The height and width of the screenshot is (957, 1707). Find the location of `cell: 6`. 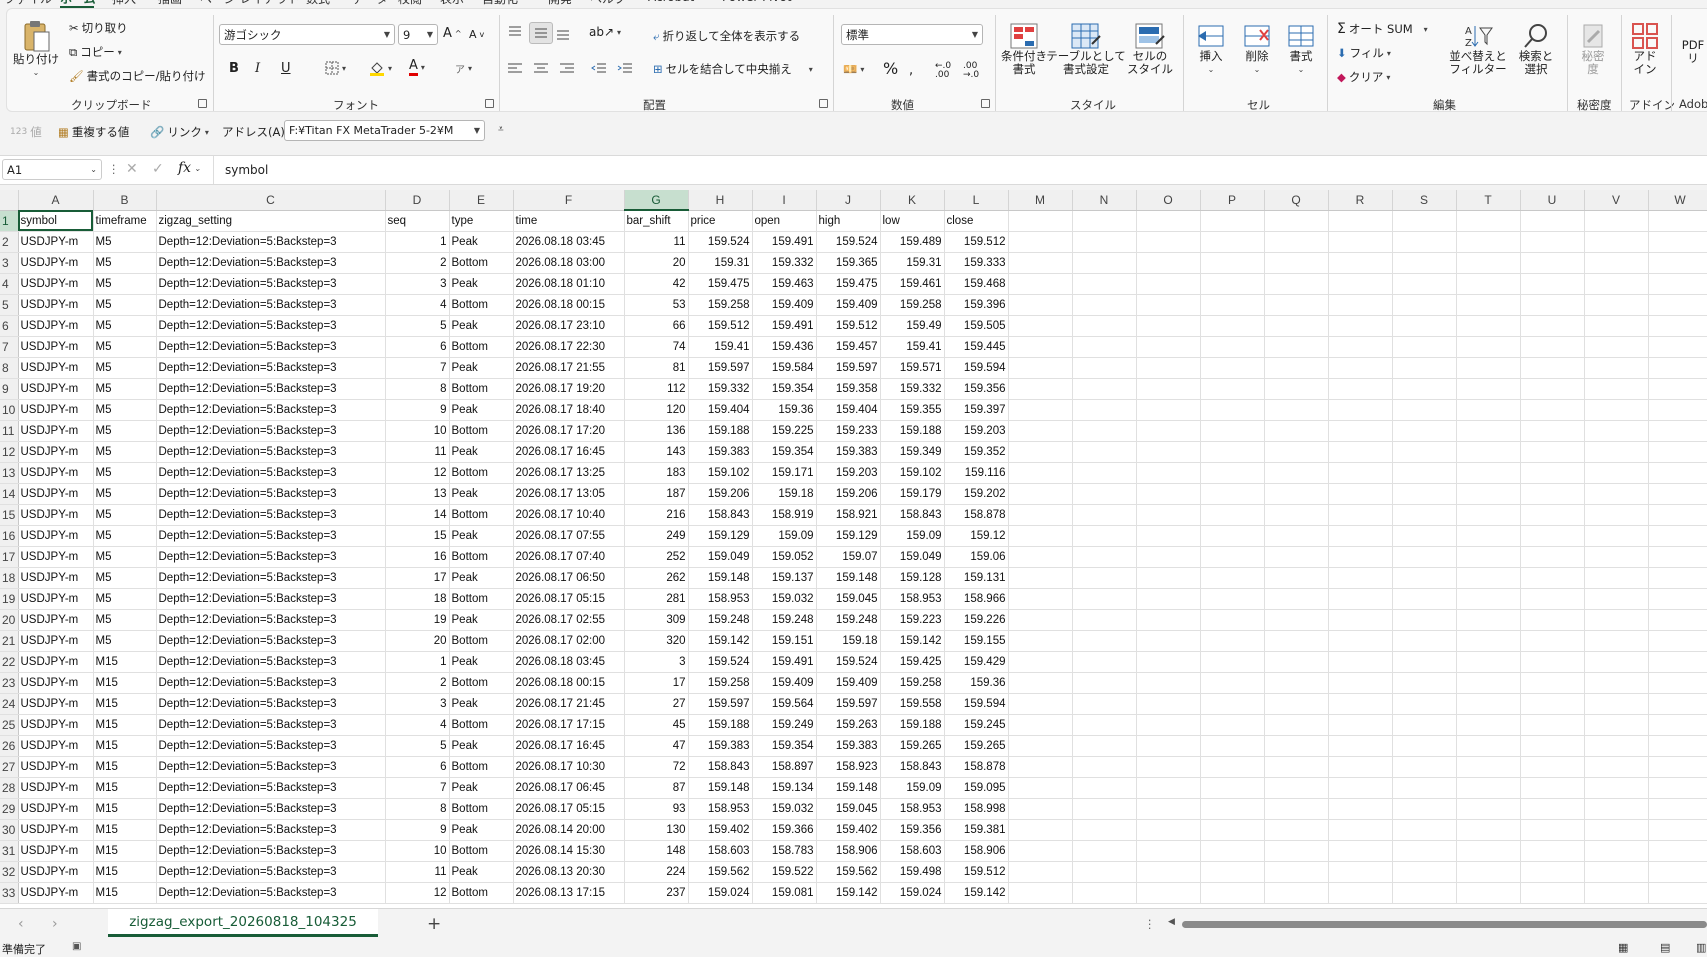

cell: 6 is located at coordinates (417, 767).